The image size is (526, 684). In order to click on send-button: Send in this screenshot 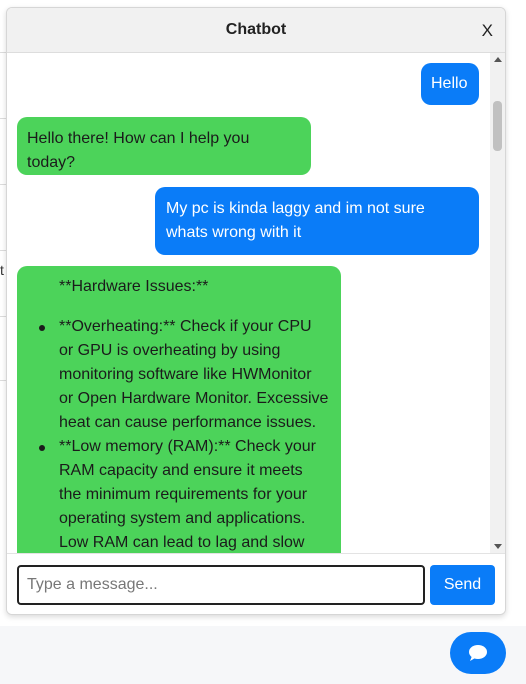, I will do `click(462, 585)`.